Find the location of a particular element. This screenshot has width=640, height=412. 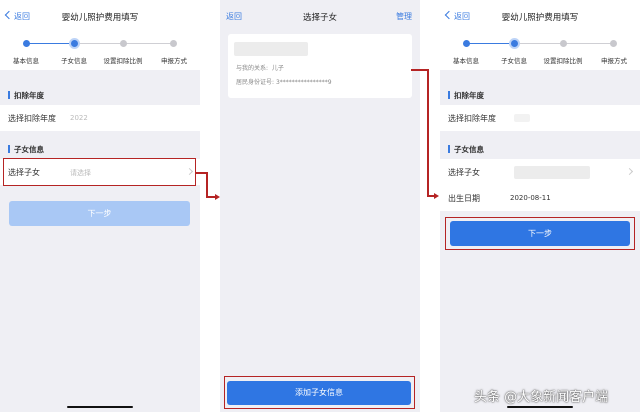

year-value-redacted is located at coordinates (522, 118).